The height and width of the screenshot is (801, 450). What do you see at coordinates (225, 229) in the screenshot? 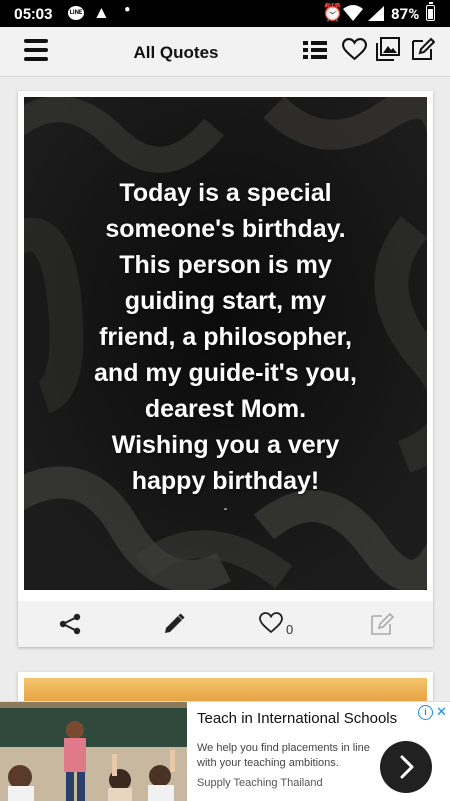
I see `quote-line: someone's birthday.` at bounding box center [225, 229].